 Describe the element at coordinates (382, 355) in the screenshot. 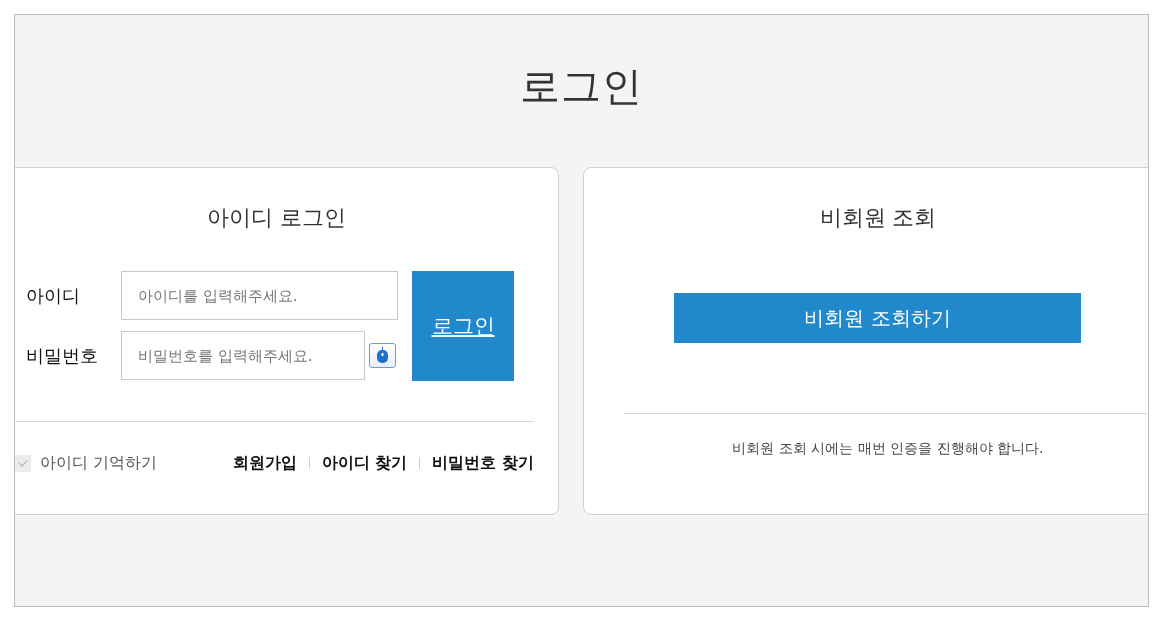

I see `mouse-icon` at that location.